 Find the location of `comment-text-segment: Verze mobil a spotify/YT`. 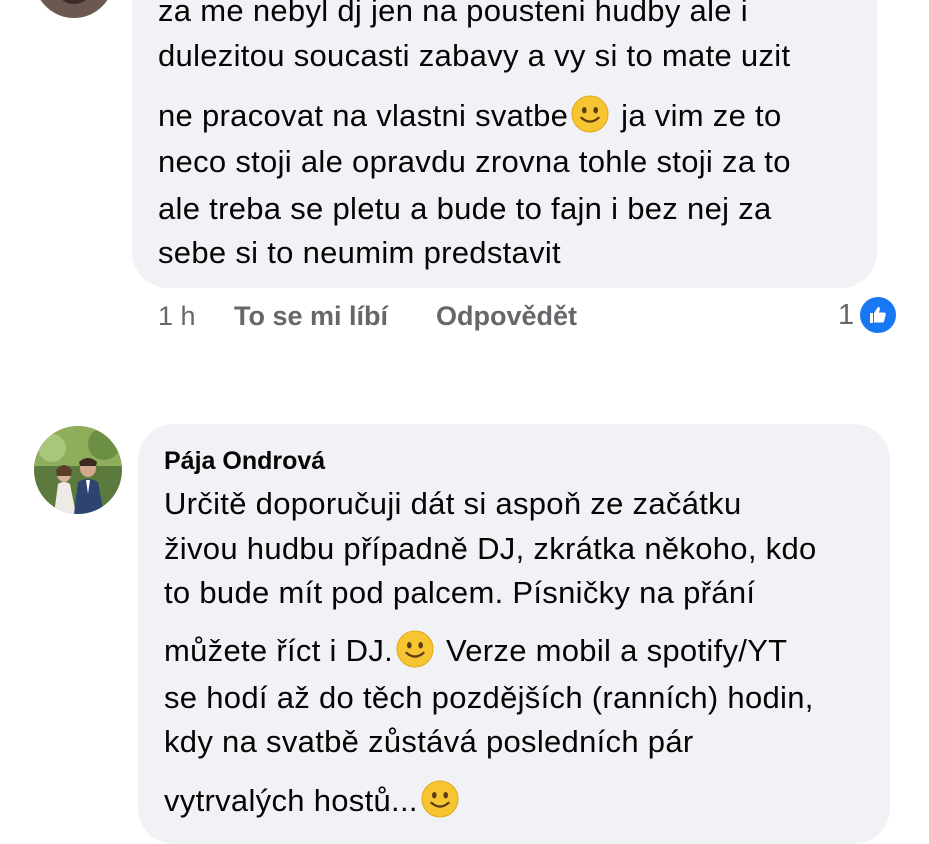

comment-text-segment: Verze mobil a spotify/YT is located at coordinates (612, 650).